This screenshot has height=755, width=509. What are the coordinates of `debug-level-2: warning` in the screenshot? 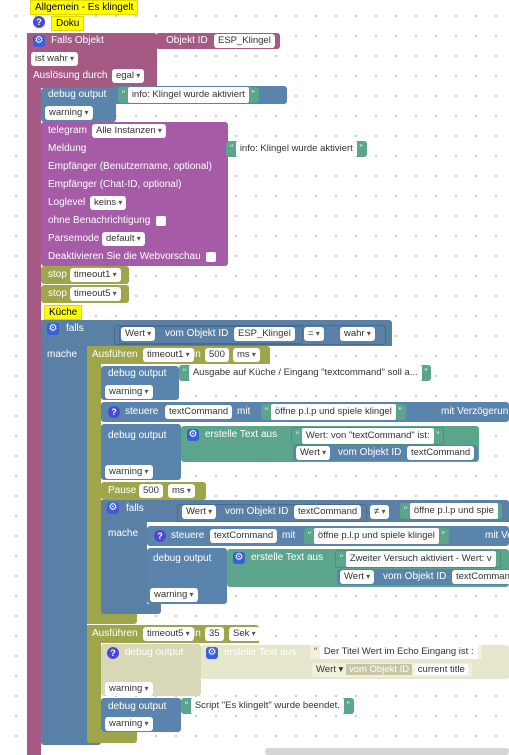 It's located at (129, 392).